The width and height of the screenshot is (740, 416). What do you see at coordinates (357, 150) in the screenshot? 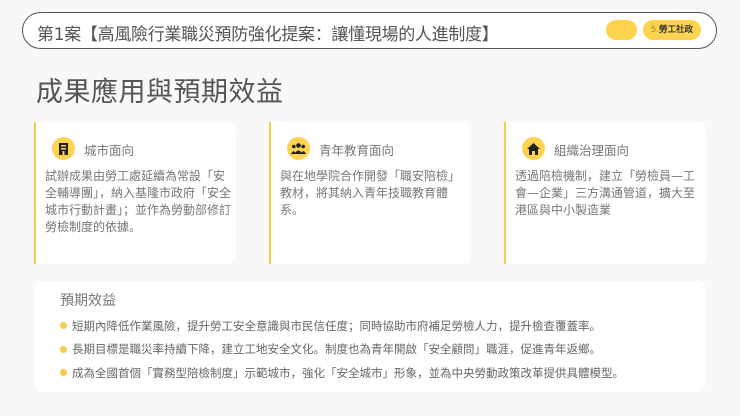
I see `card-title: 青年教育面向` at bounding box center [357, 150].